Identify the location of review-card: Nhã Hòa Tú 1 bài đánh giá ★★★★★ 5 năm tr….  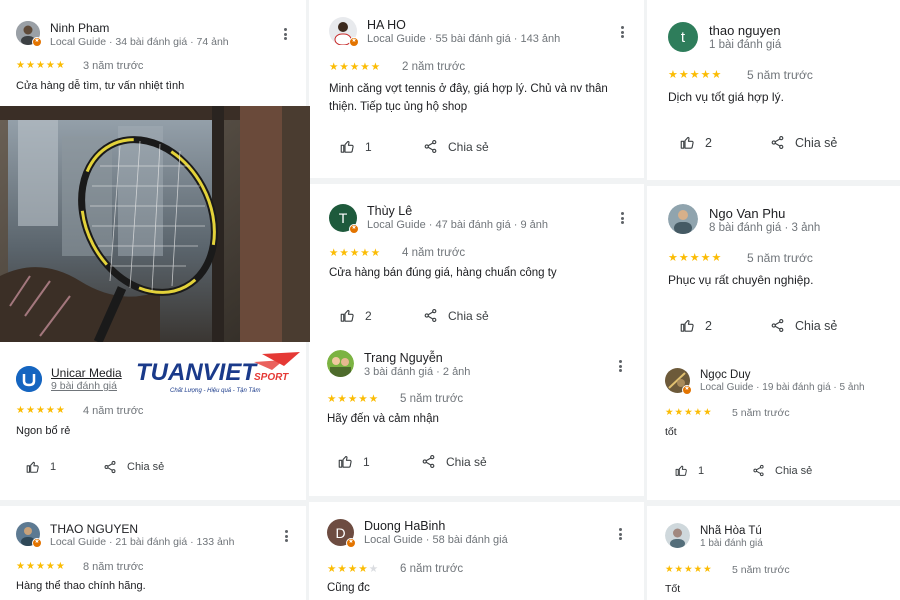
(773, 553).